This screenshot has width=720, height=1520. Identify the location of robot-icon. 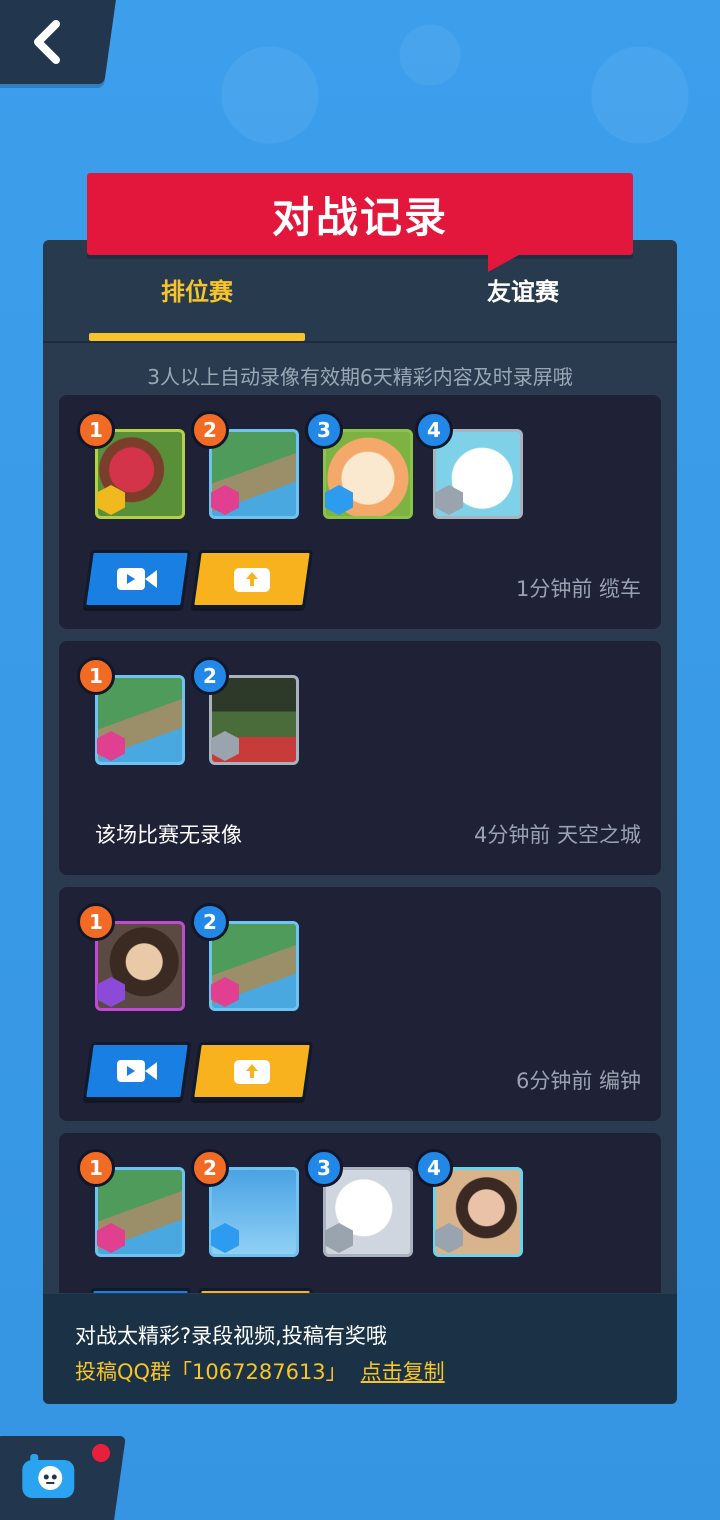
(48, 1476).